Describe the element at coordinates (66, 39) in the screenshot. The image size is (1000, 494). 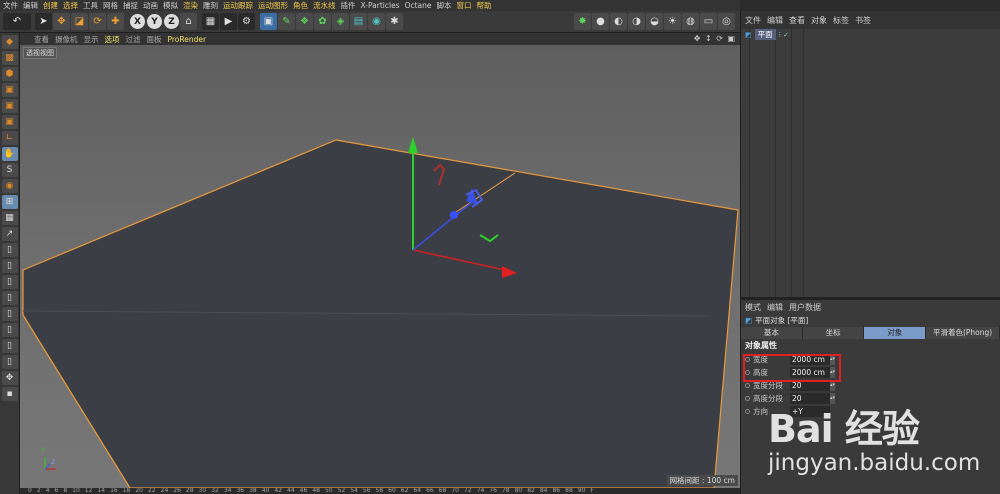
I see `viewport-menu-item: 摄像机` at that location.